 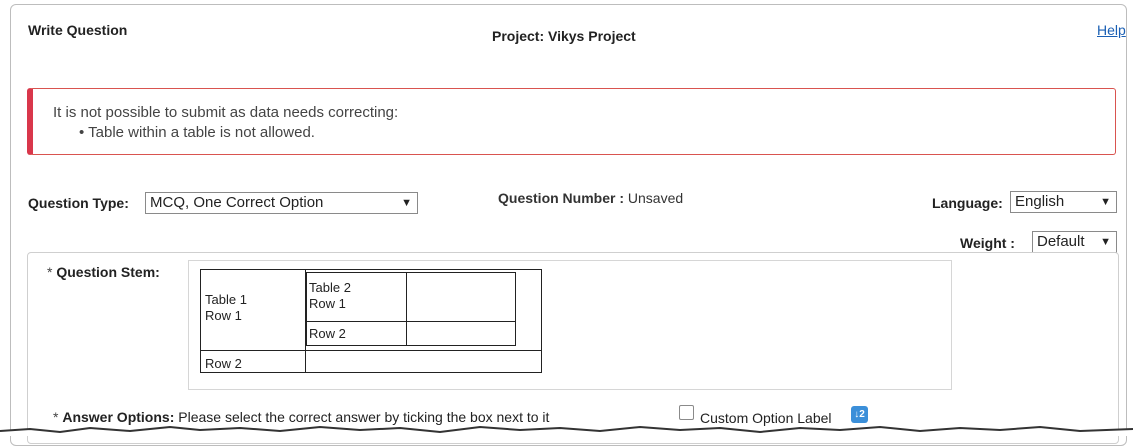 What do you see at coordinates (78, 30) in the screenshot?
I see `panel-title: Write Question` at bounding box center [78, 30].